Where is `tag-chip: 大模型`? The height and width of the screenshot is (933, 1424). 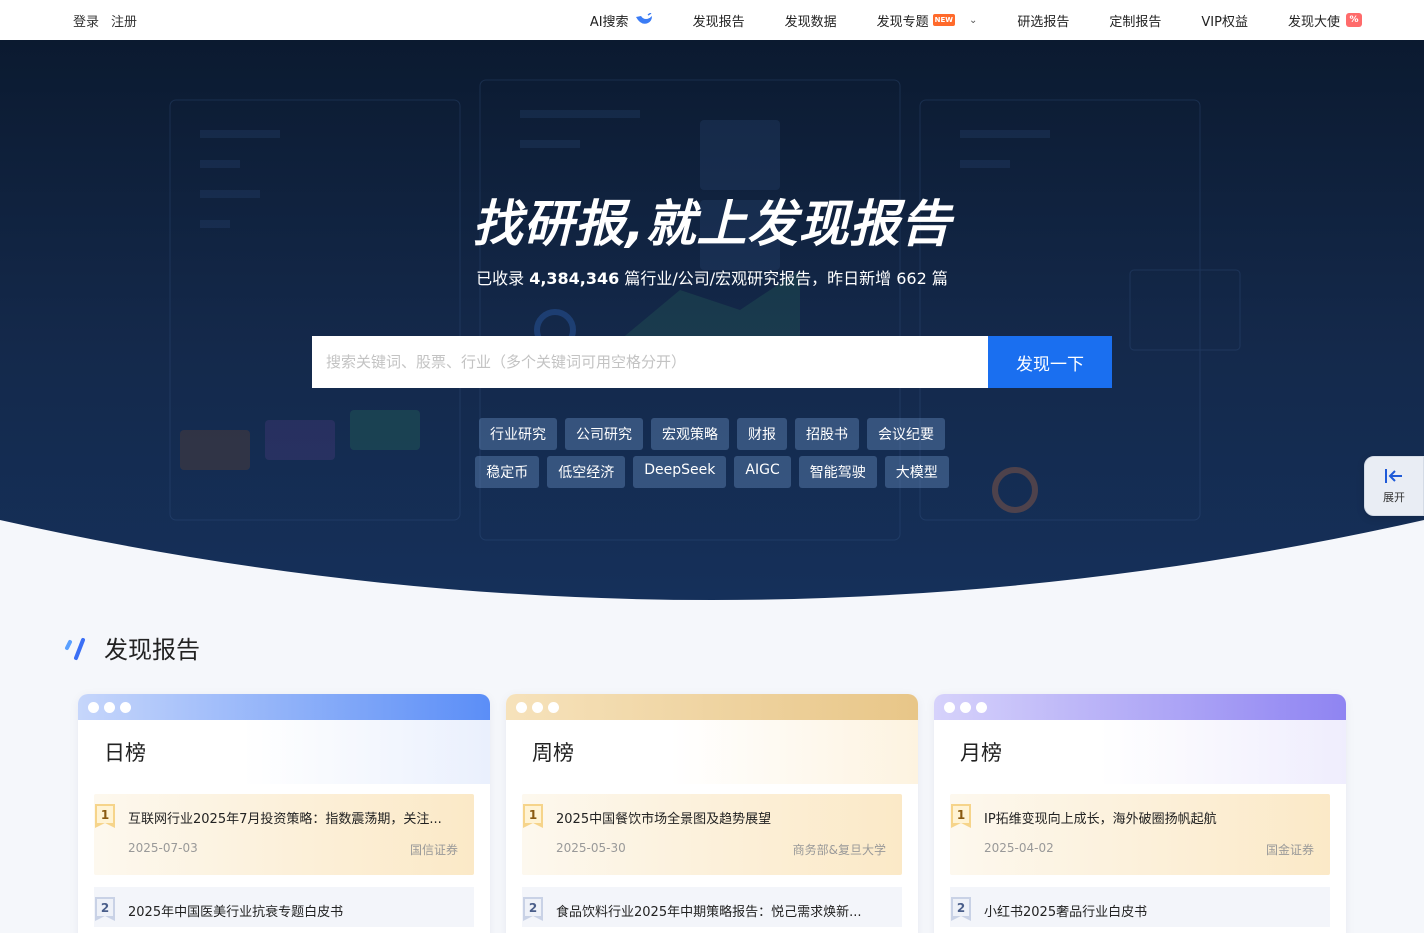 tag-chip: 大模型 is located at coordinates (916, 472).